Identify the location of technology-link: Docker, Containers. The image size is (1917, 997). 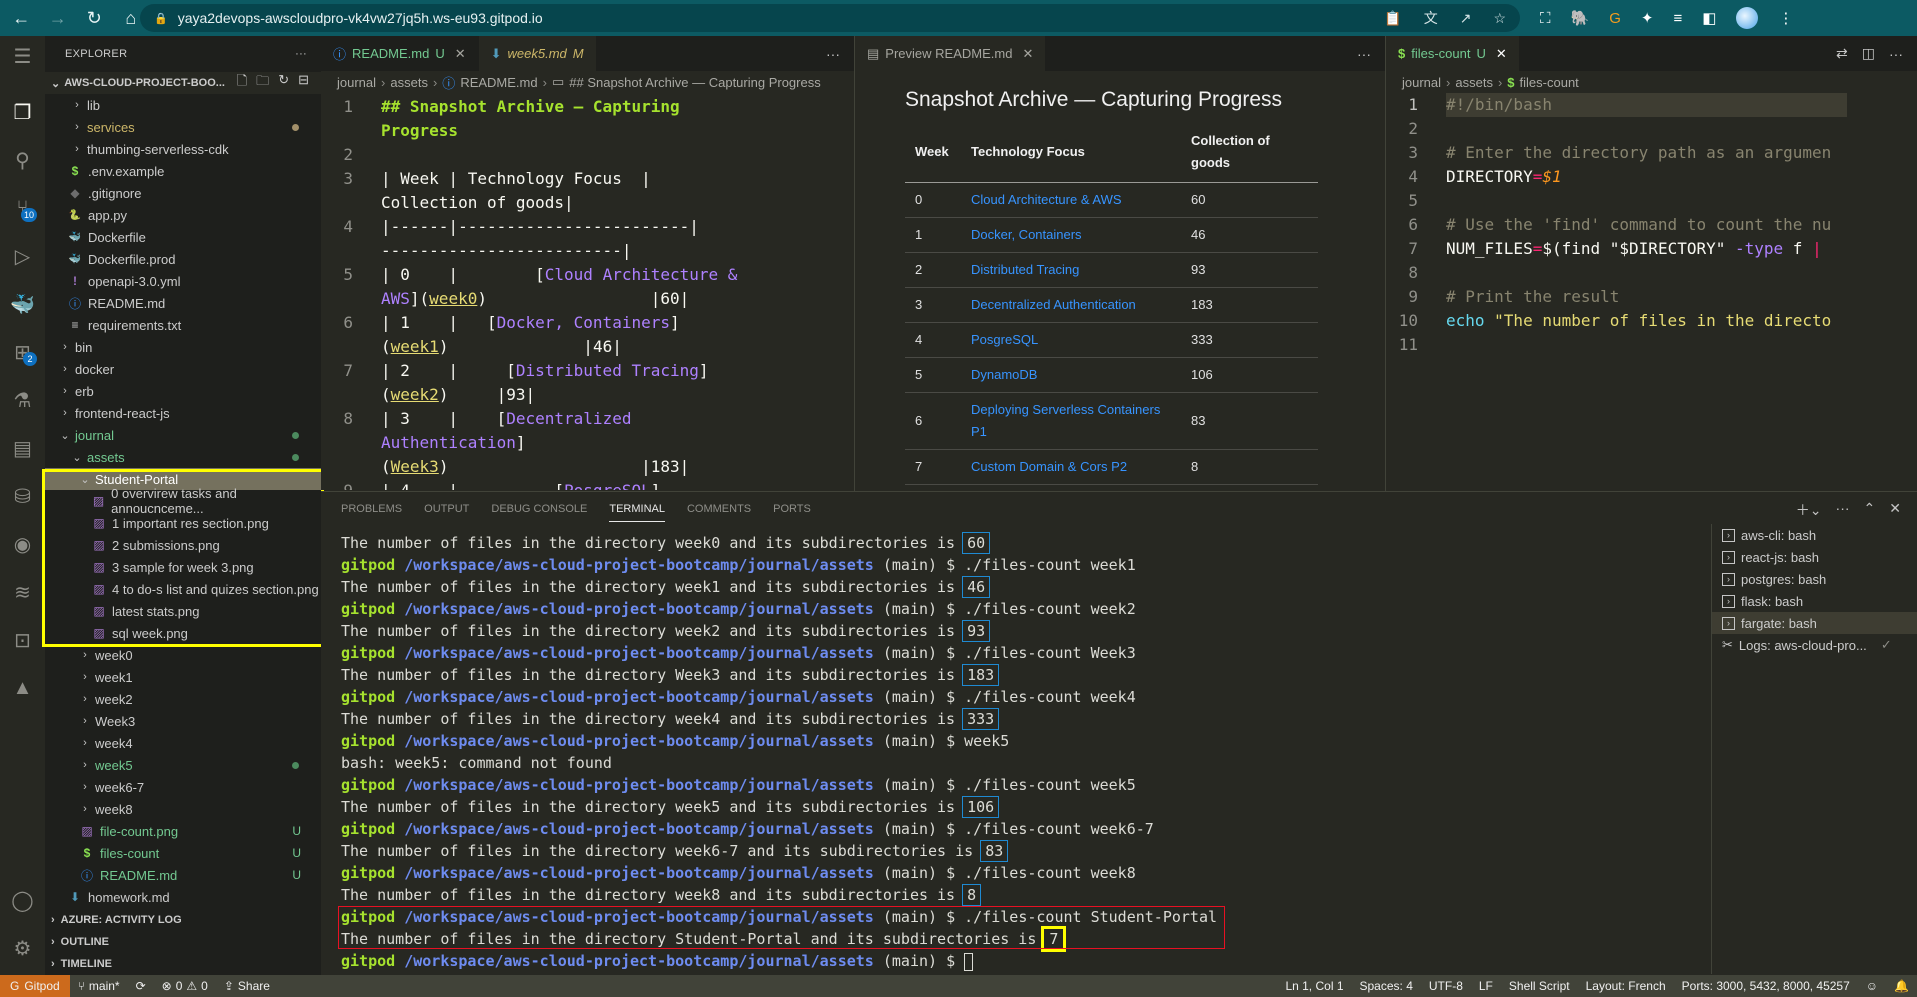
(1026, 234).